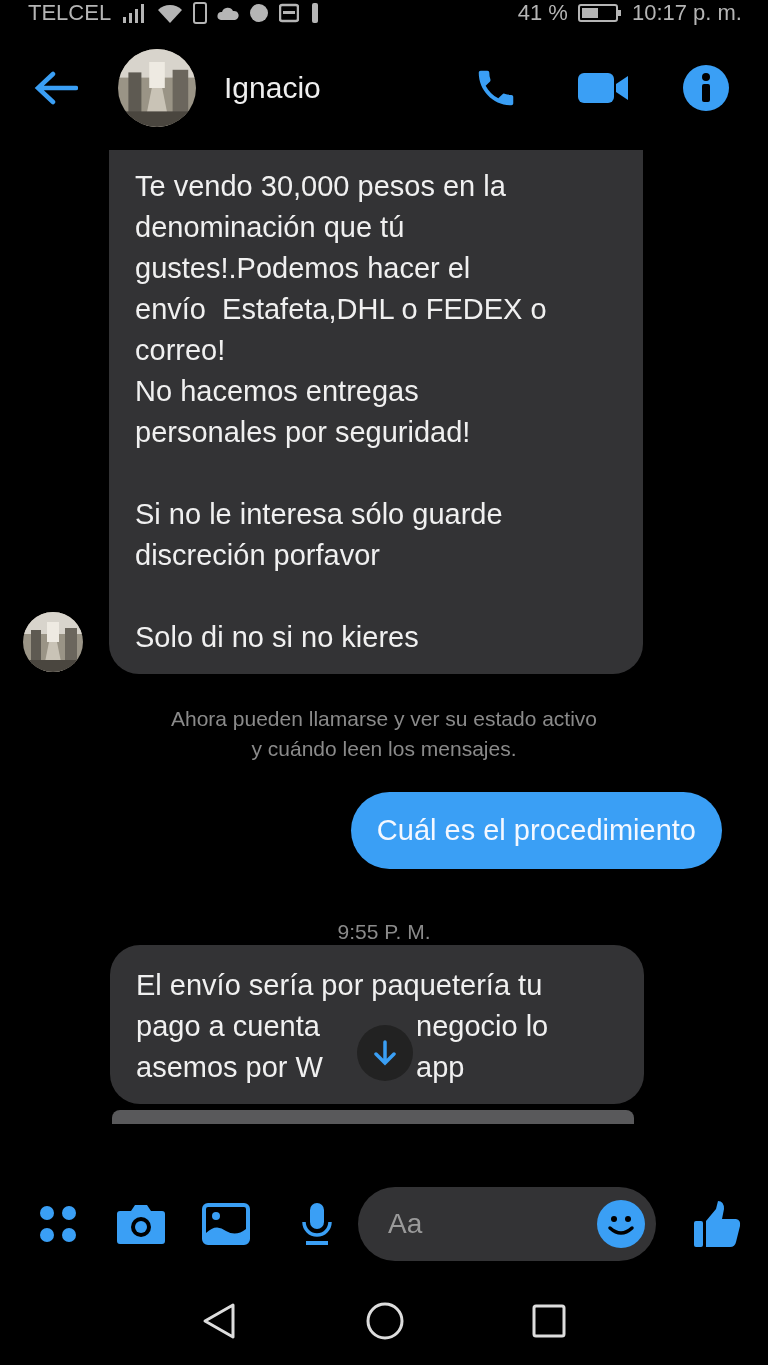 The image size is (768, 1365). Describe the element at coordinates (441, 1067) in the screenshot. I see `message-text: app` at that location.